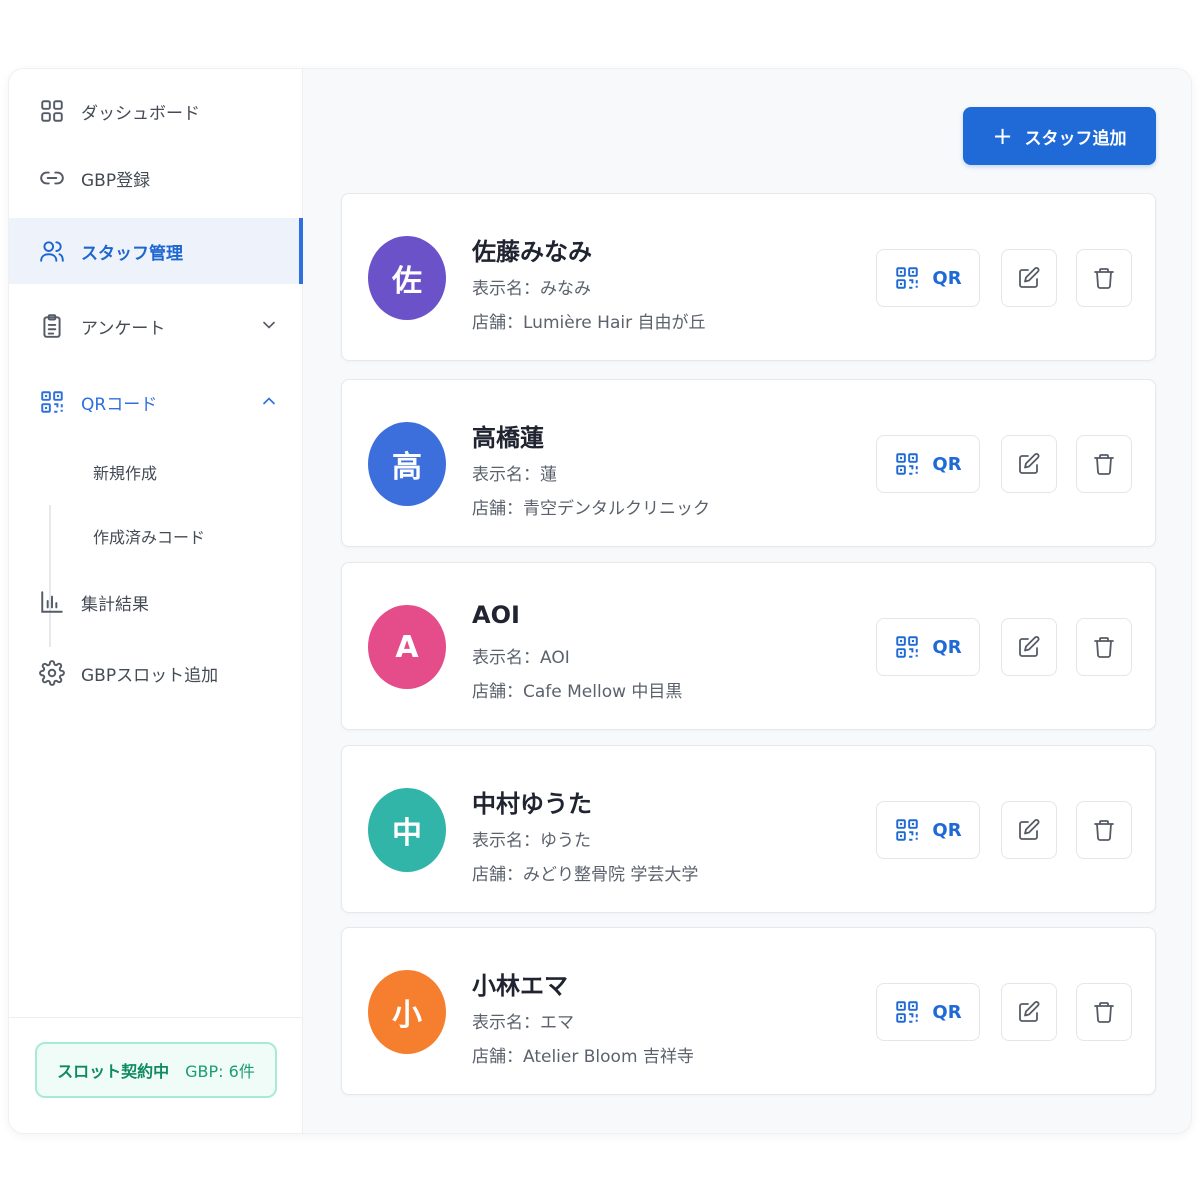  What do you see at coordinates (521, 658) in the screenshot?
I see `staff-display-name: 表示名：AOI` at bounding box center [521, 658].